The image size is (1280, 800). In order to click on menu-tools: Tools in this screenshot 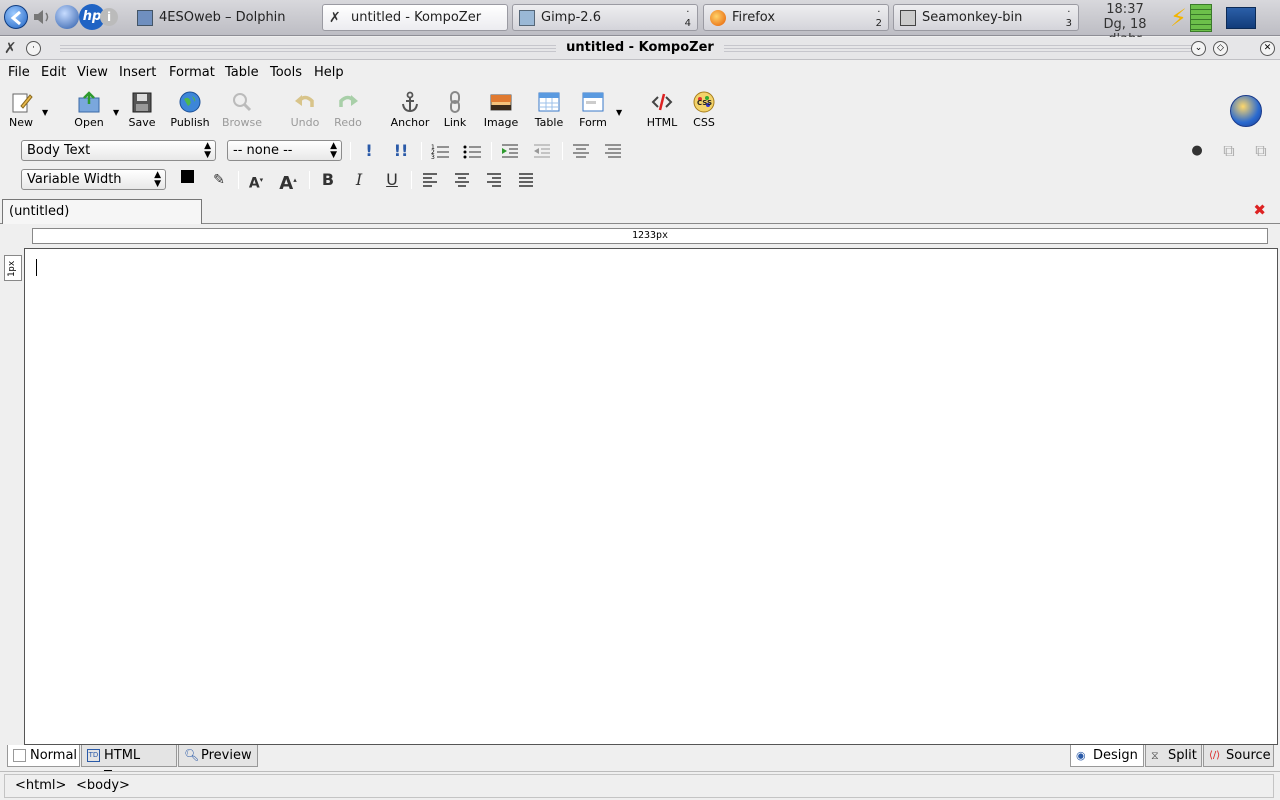, I will do `click(286, 72)`.